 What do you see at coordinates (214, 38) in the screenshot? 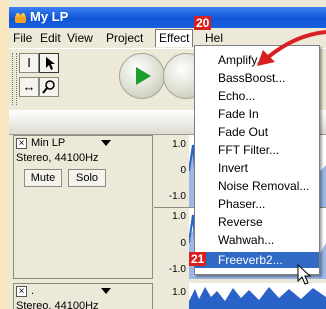
I see `menu-help: Hel` at bounding box center [214, 38].